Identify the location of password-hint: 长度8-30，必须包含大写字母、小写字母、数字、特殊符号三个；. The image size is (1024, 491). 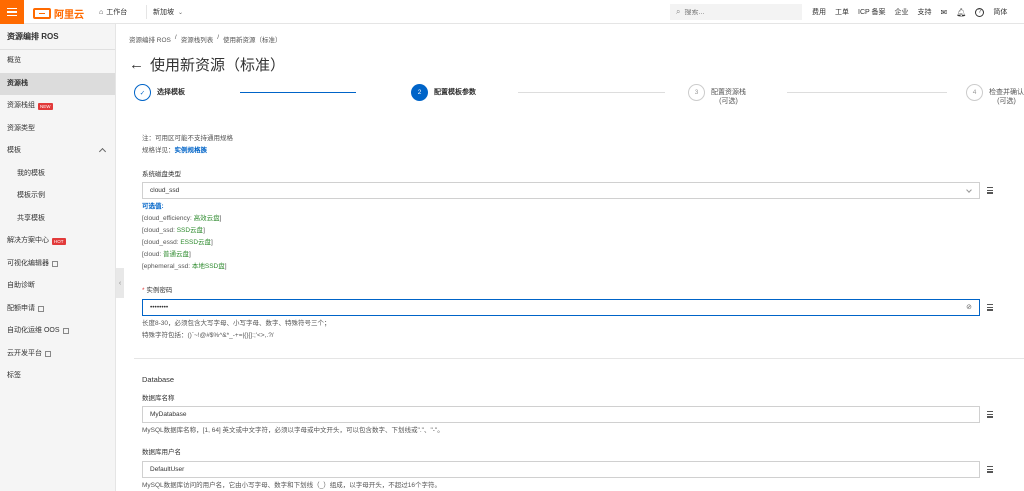
(236, 323).